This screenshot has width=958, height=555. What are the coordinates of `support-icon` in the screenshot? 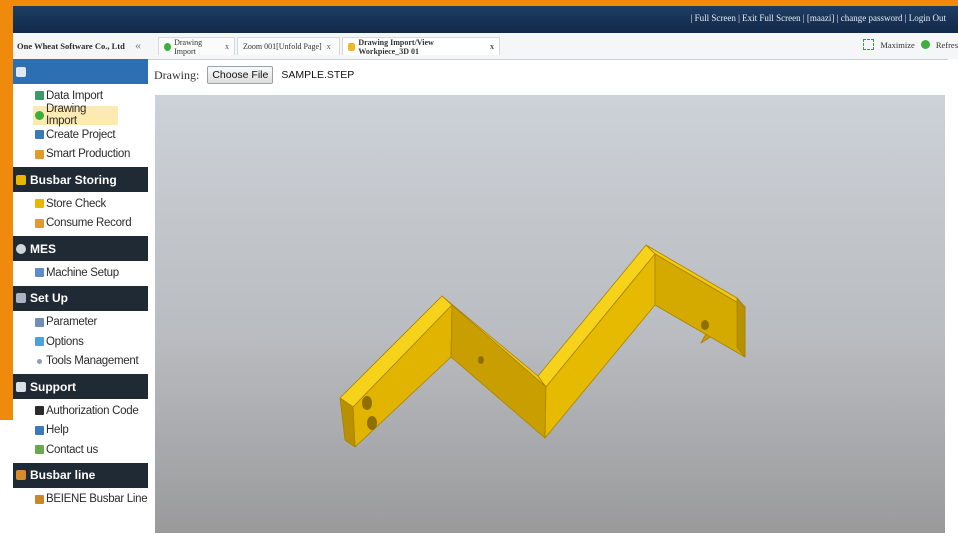 It's located at (21, 386).